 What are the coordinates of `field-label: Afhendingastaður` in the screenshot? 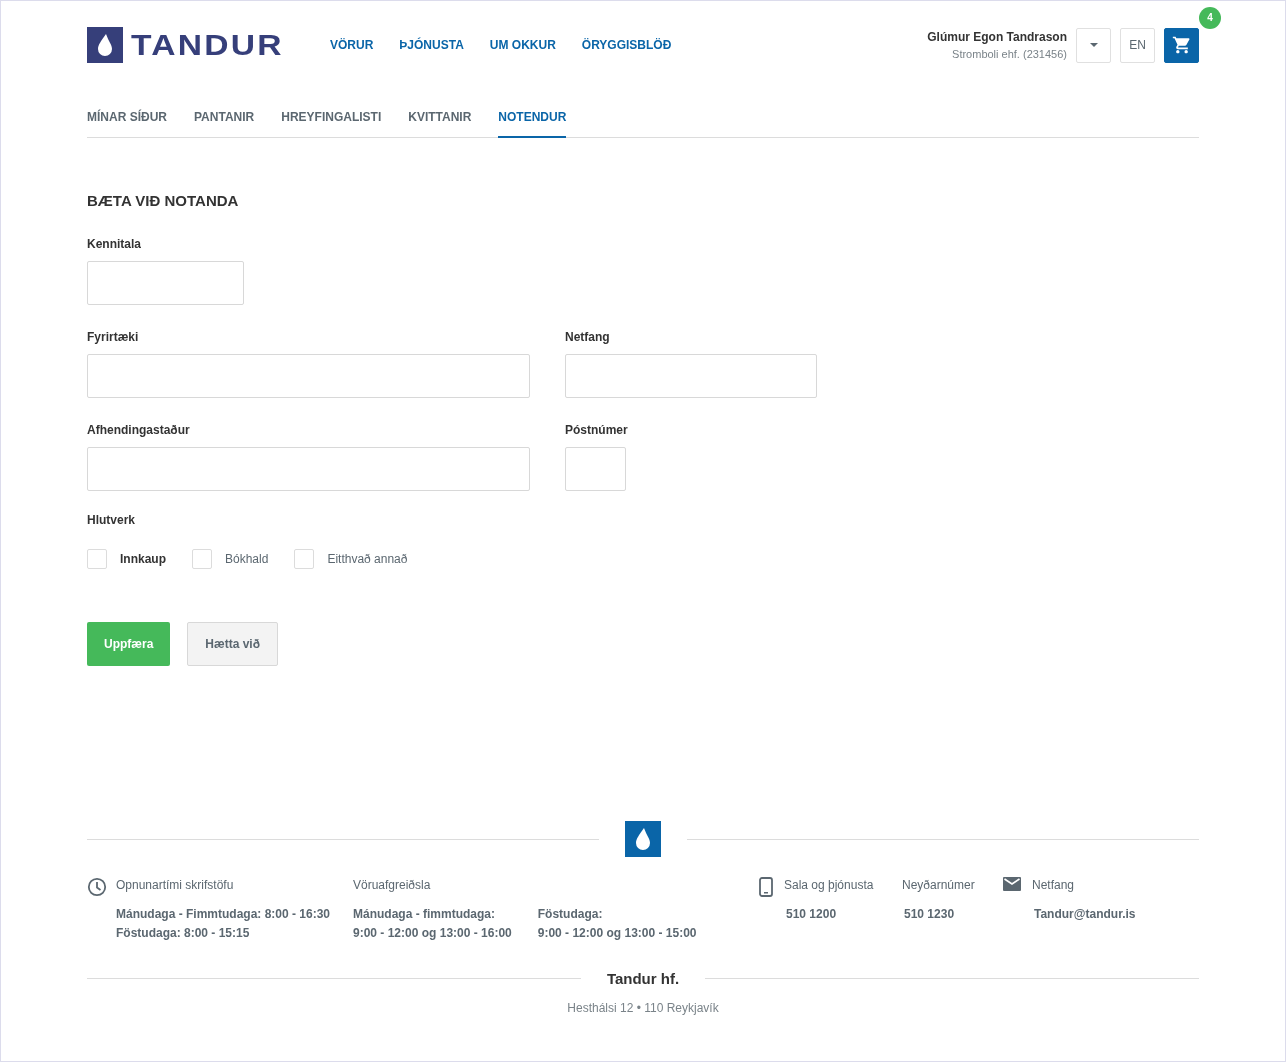 It's located at (139, 430).